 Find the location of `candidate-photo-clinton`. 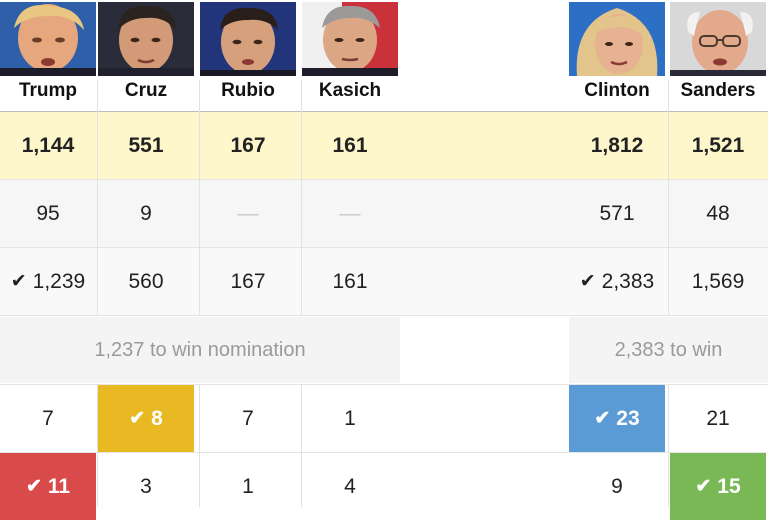

candidate-photo-clinton is located at coordinates (617, 39).